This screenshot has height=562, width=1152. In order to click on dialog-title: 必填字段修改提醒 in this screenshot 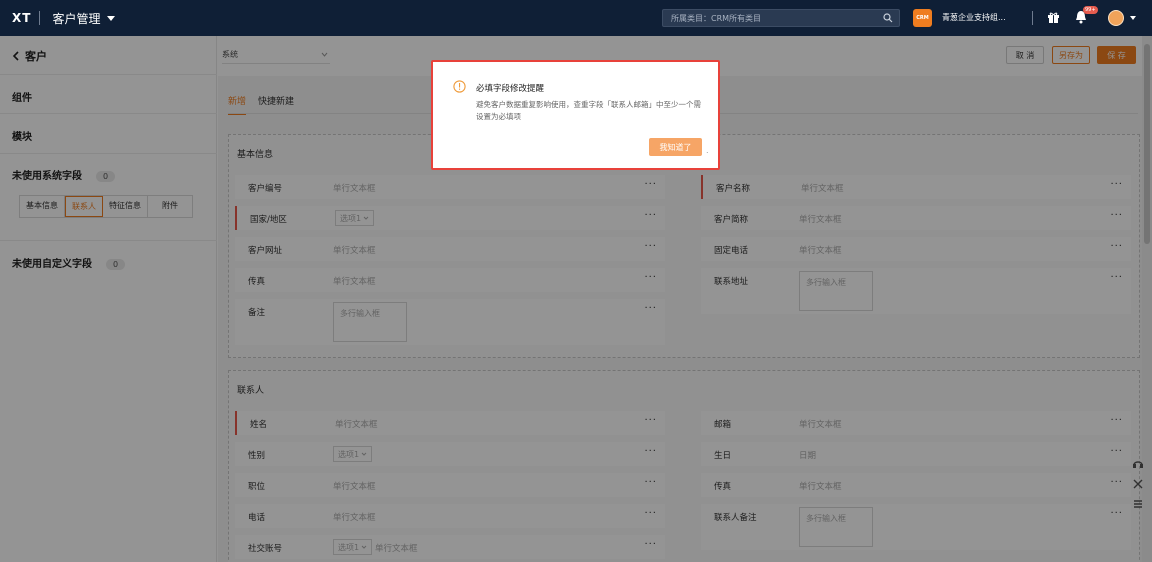, I will do `click(510, 89)`.